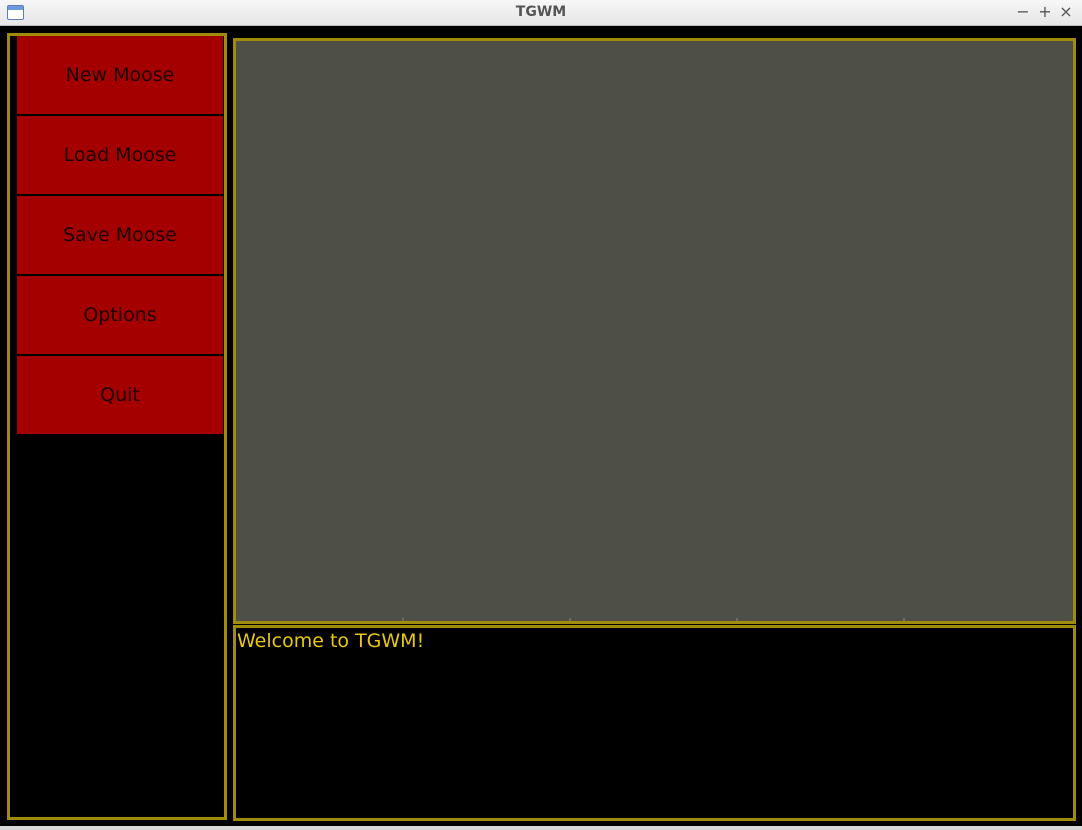  What do you see at coordinates (1045, 12) in the screenshot?
I see `maximize-button: +` at bounding box center [1045, 12].